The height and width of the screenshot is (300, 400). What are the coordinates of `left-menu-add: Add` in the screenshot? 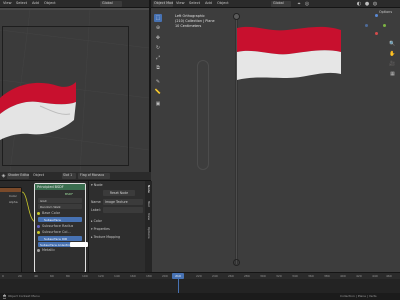 It's located at (35, 3).